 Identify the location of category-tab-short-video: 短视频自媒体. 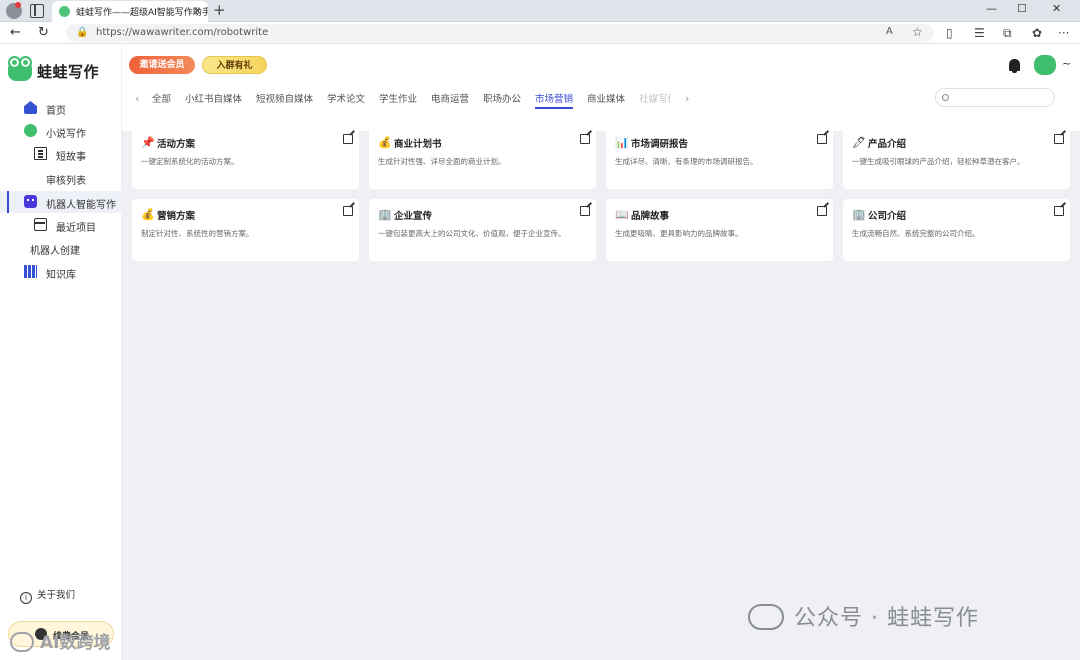
(284, 98).